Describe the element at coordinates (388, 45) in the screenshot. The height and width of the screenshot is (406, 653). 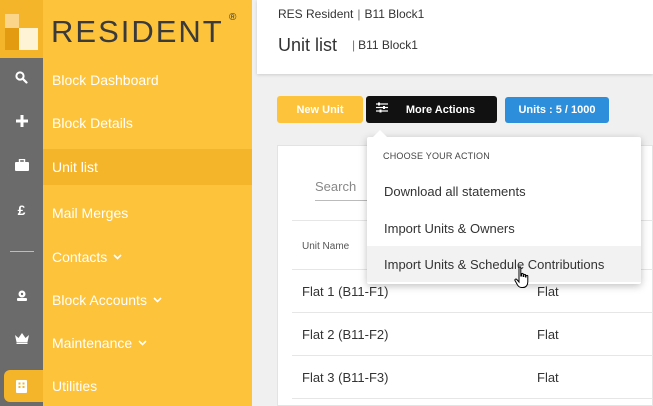
I see `subtitle-text: B11 Block1` at that location.